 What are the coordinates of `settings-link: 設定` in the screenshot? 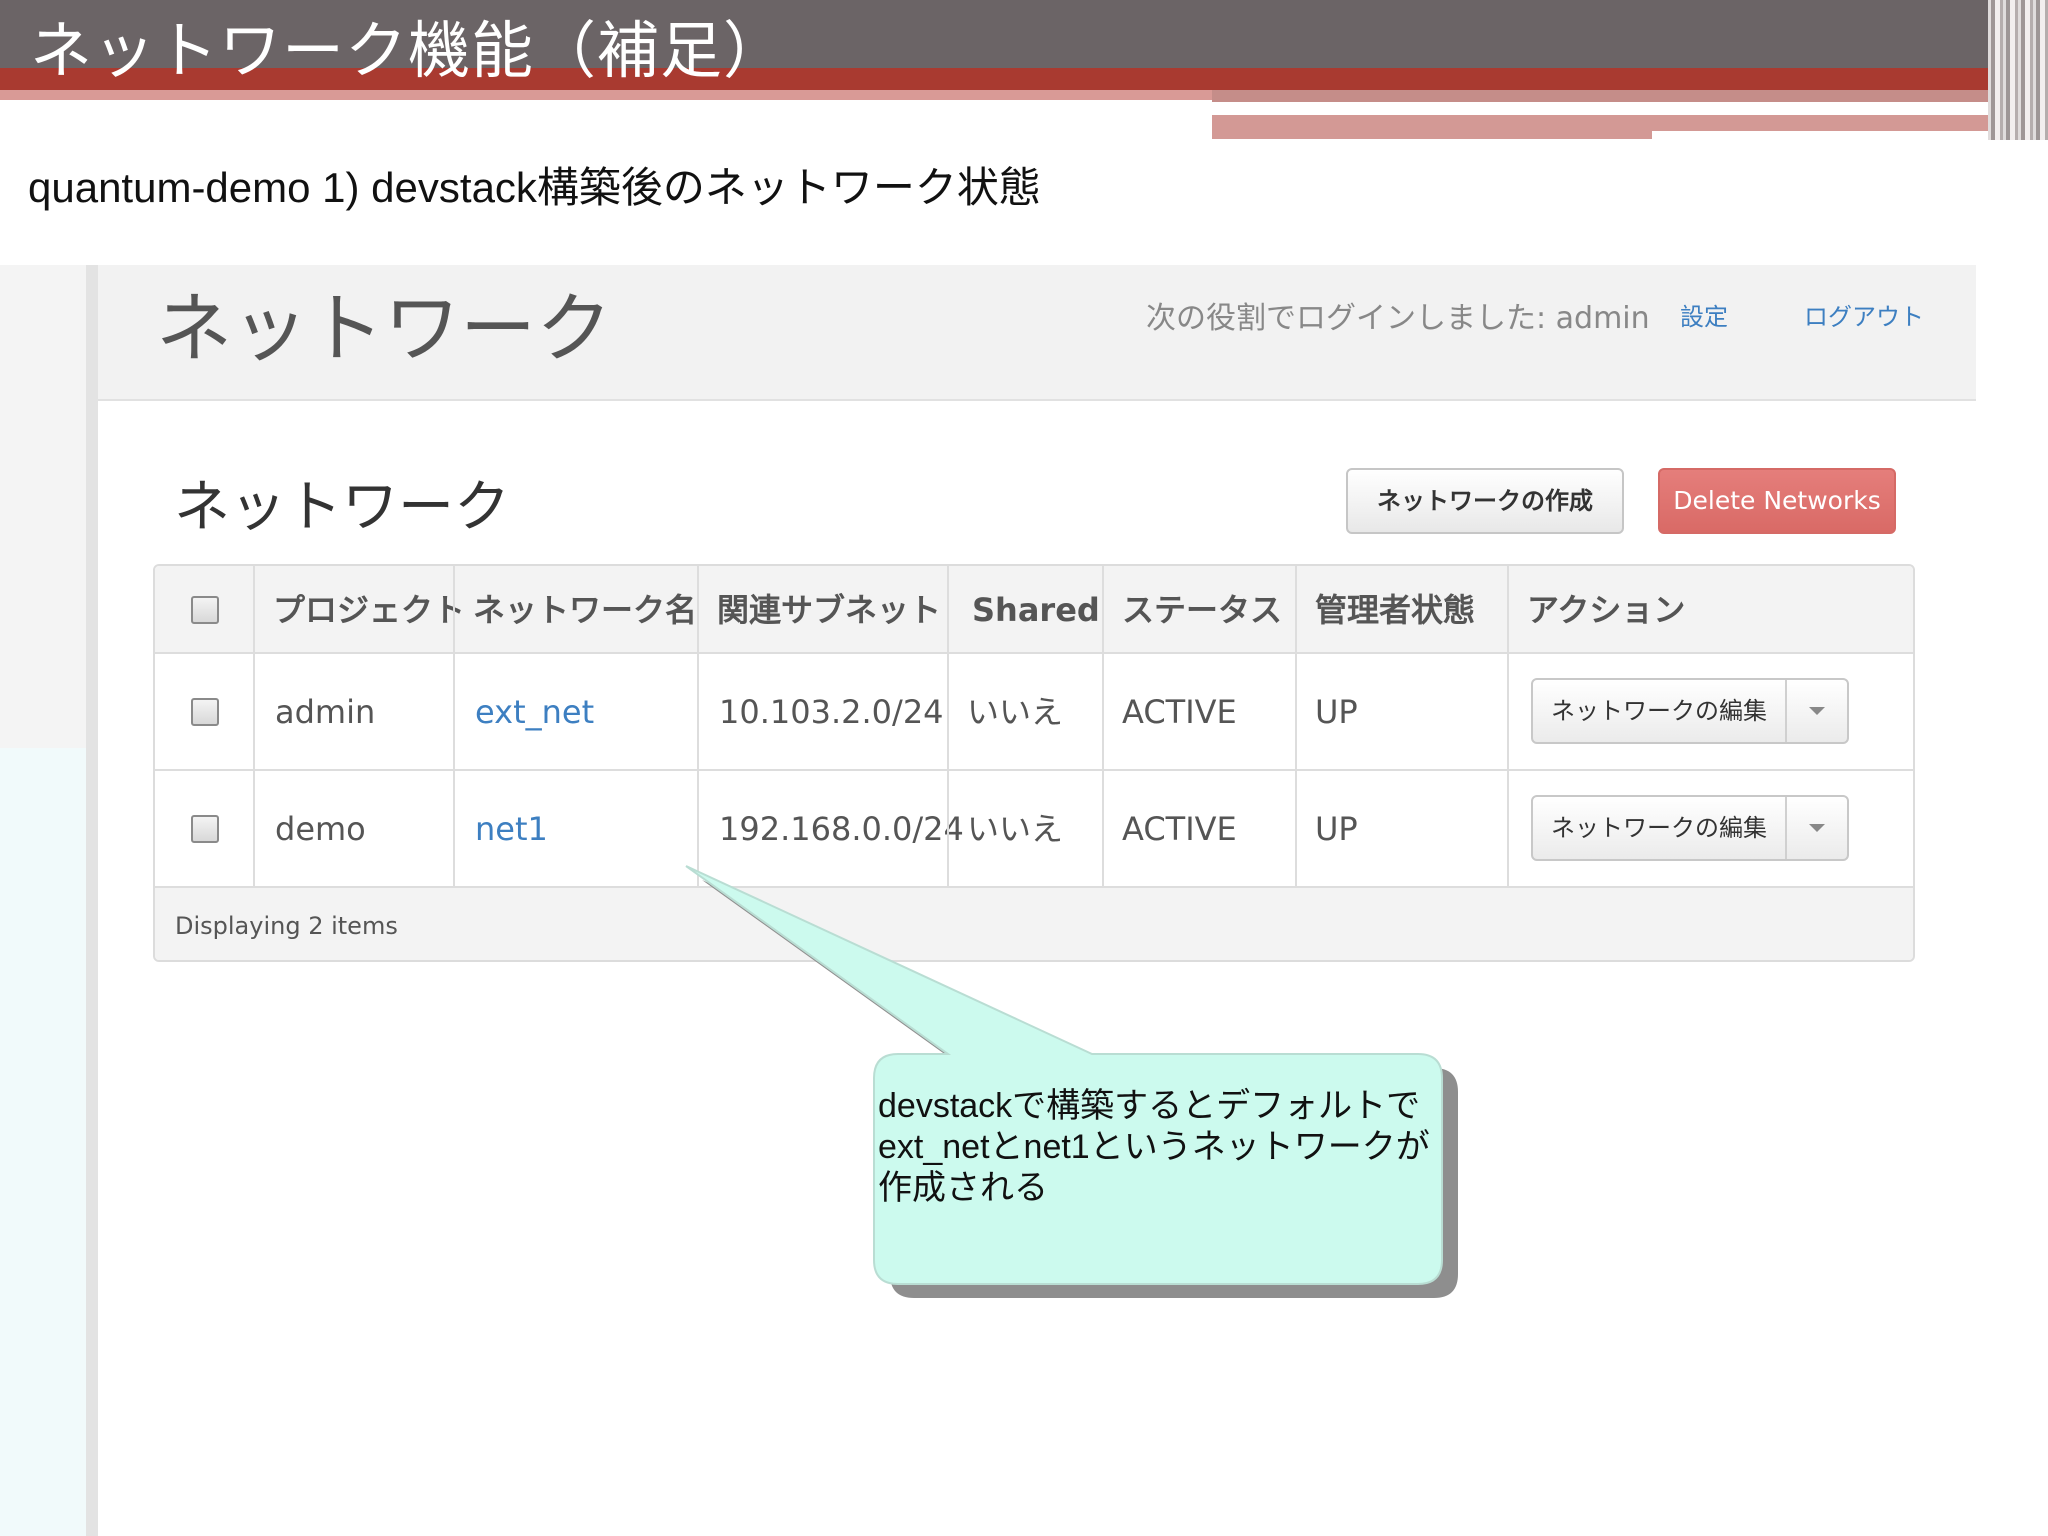 It's located at (1704, 314).